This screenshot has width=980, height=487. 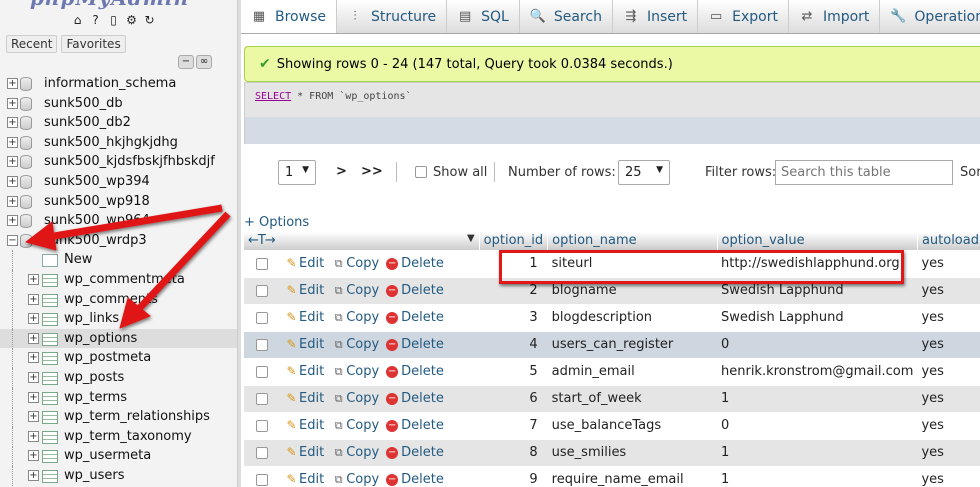 I want to click on link-icon: ∞, so click(x=204, y=62).